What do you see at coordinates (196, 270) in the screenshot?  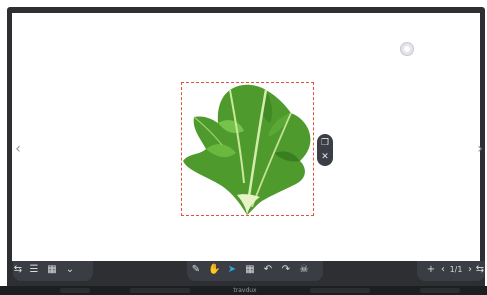 I see `pen-icon: ✎` at bounding box center [196, 270].